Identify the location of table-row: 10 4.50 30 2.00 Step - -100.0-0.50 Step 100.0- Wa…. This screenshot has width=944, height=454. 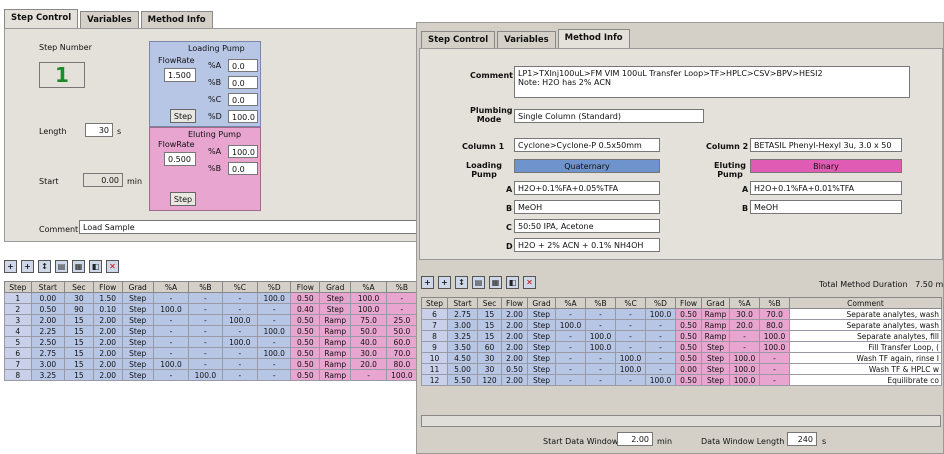
(681, 358).